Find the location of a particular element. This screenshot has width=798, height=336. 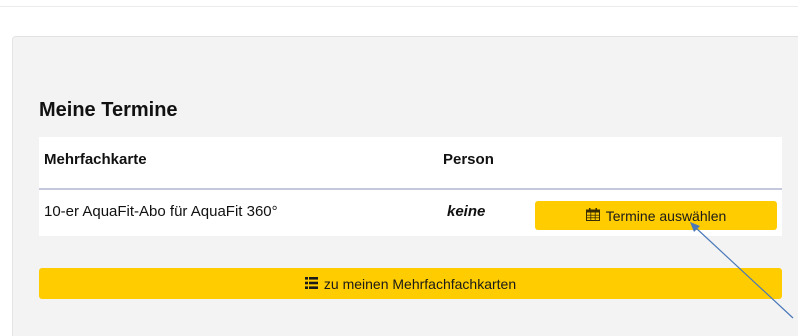

list-icon is located at coordinates (311, 284).